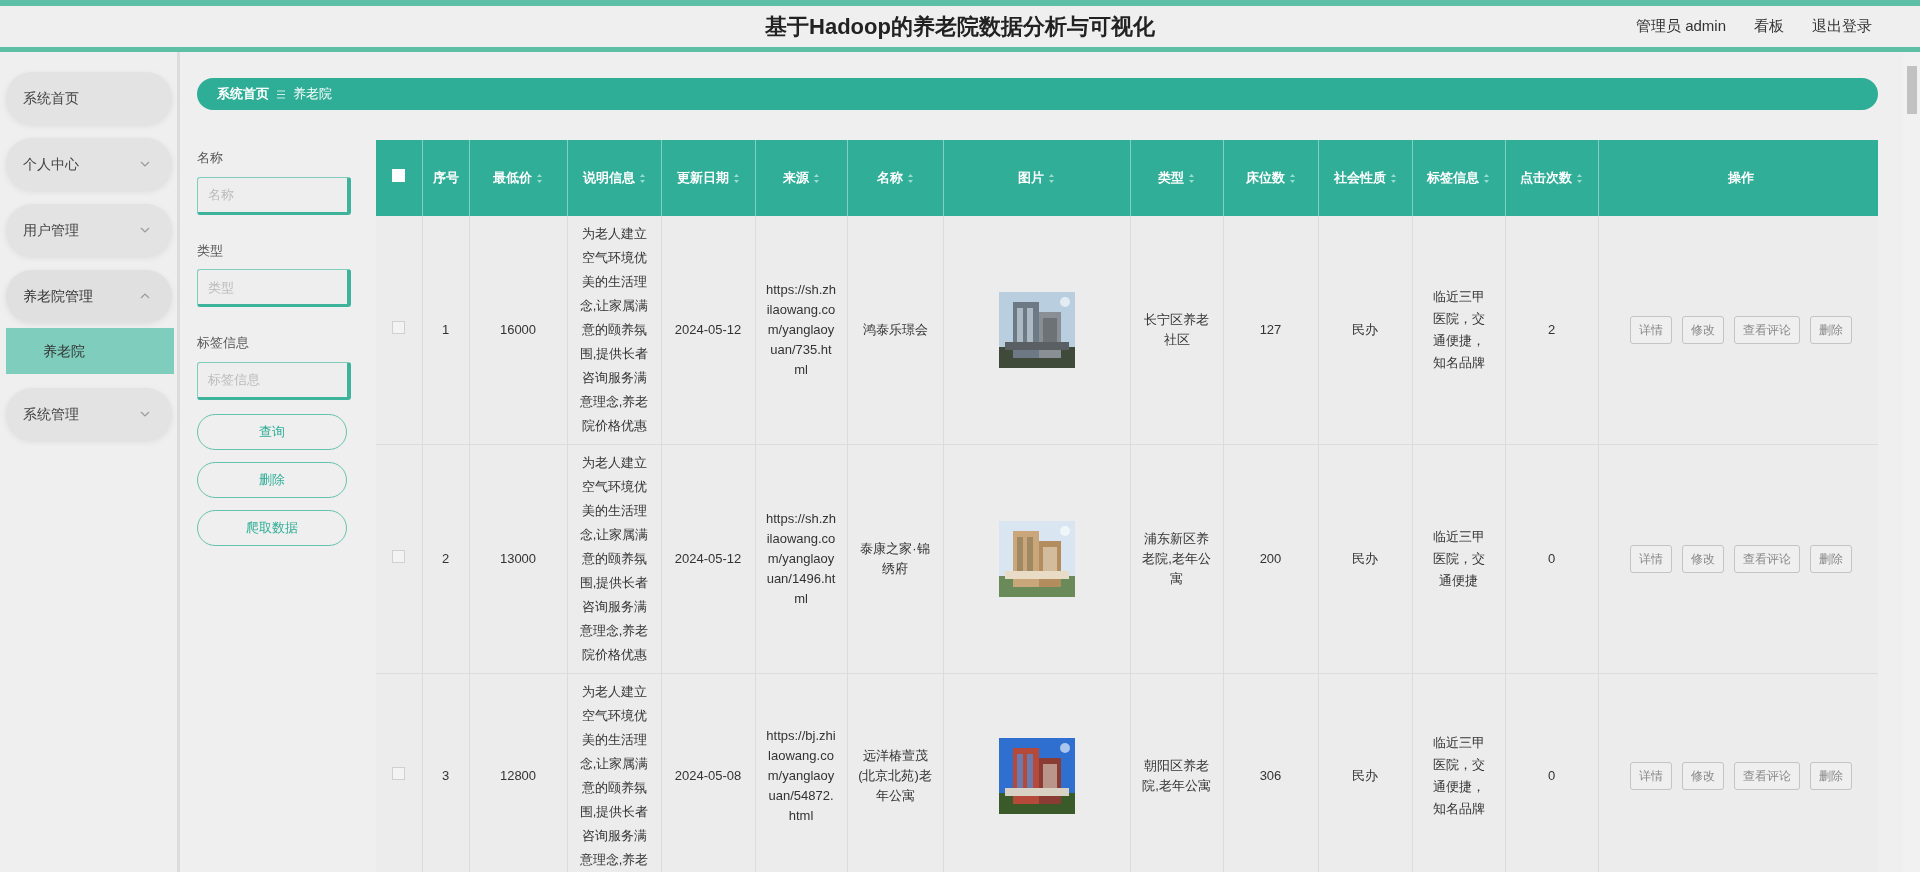  What do you see at coordinates (518, 330) in the screenshot?
I see `table-cell: 16000` at bounding box center [518, 330].